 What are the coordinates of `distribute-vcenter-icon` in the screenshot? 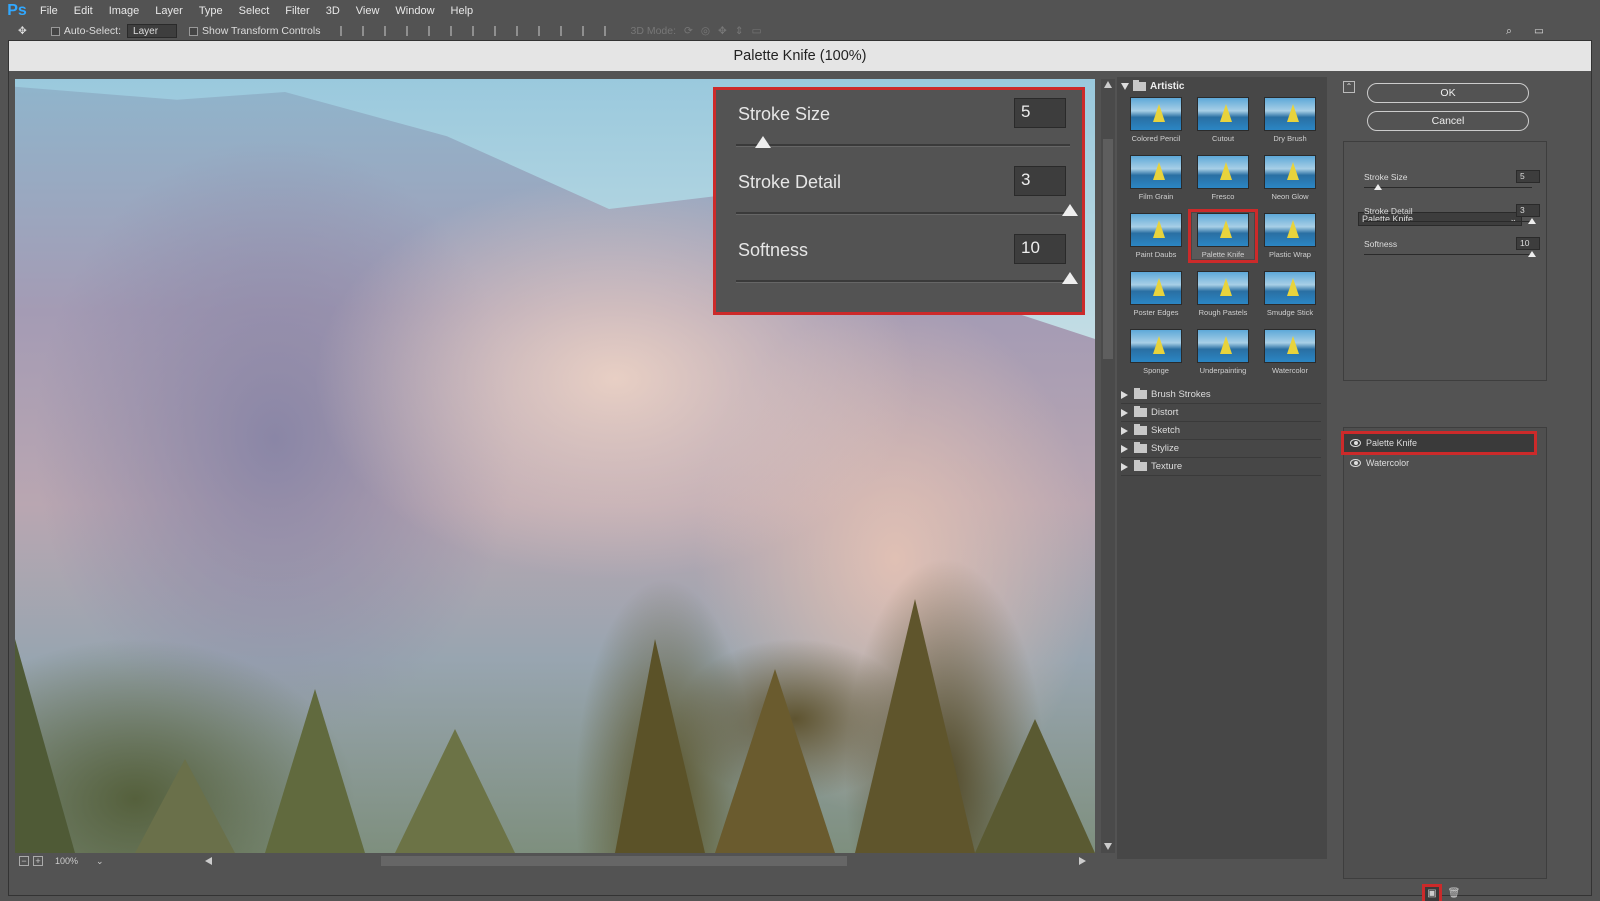 It's located at (499, 31).